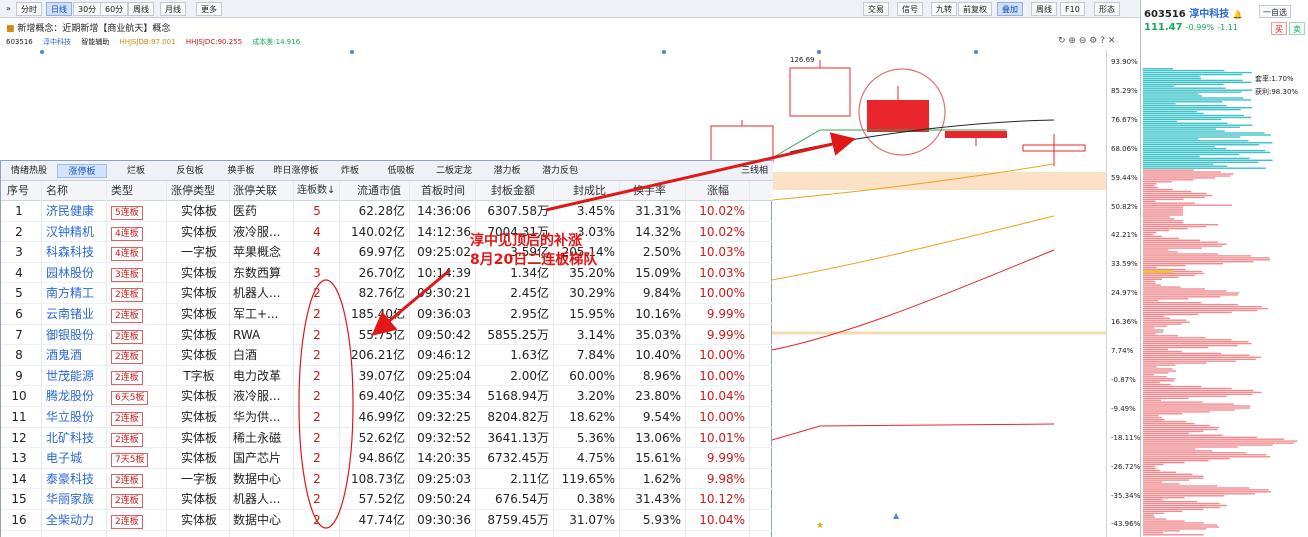 This screenshot has height=537, width=1308. Describe the element at coordinates (350, 171) in the screenshot. I see `tab-6: 炸板` at that location.